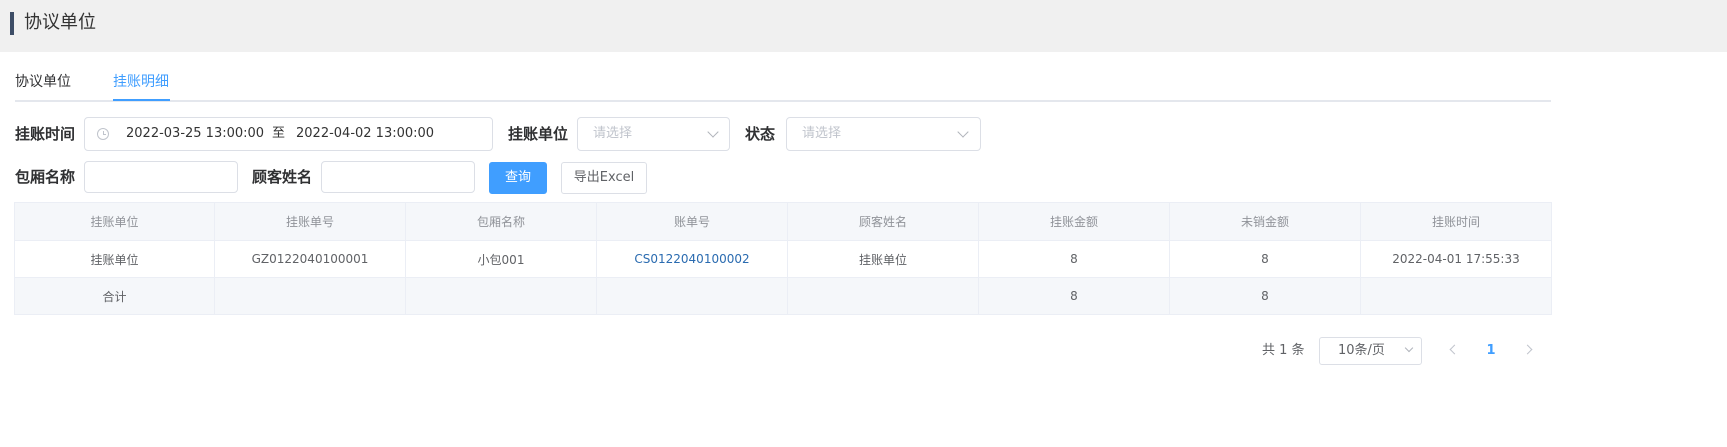 Image resolution: width=1727 pixels, height=447 pixels. Describe the element at coordinates (692, 221) in the screenshot. I see `column-header: 账单号` at that location.